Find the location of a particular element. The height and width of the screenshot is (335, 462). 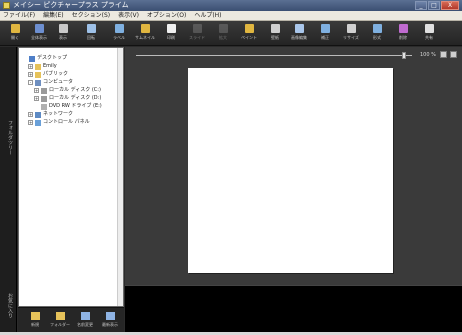

menu-item: 編集(E) is located at coordinates (53, 15).